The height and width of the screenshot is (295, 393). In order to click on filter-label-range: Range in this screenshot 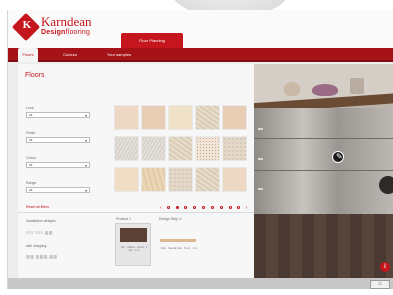, I will do `click(31, 183)`.